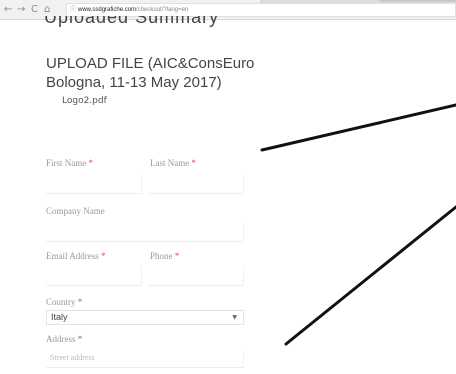 This screenshot has width=456, height=374. What do you see at coordinates (64, 339) in the screenshot?
I see `address-label: Address *` at bounding box center [64, 339].